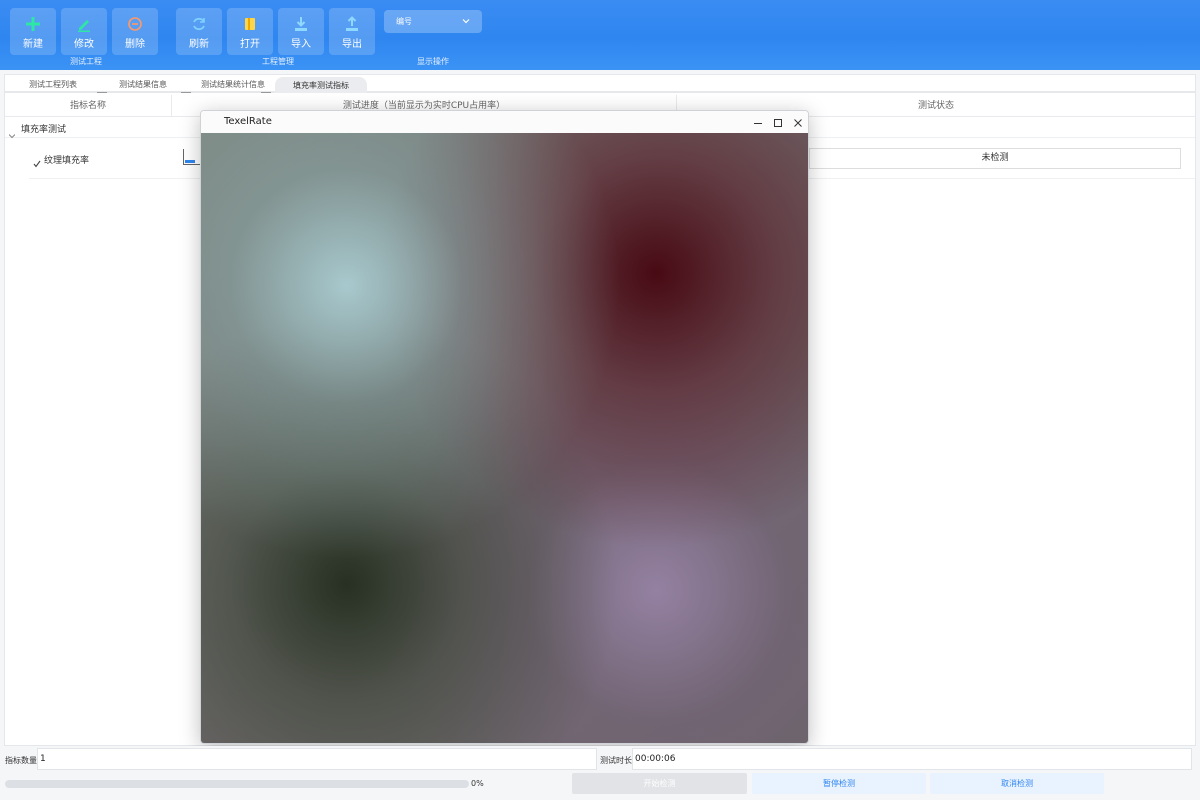 The height and width of the screenshot is (800, 1200). What do you see at coordinates (248, 121) in the screenshot?
I see `window-title: TexelRate` at bounding box center [248, 121].